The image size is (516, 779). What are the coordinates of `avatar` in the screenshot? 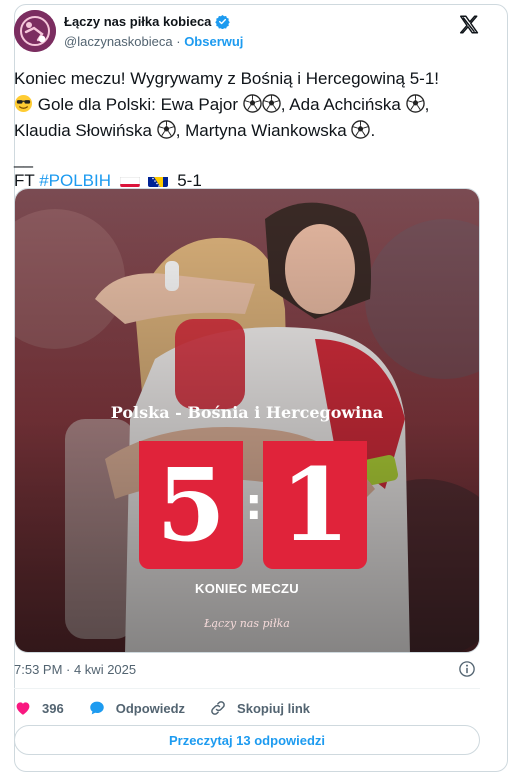 It's located at (35, 31).